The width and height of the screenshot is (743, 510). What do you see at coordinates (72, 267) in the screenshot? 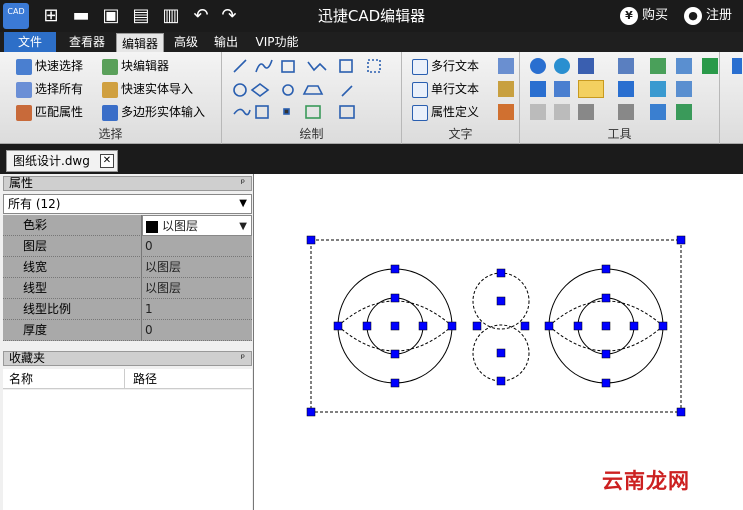
I see `property-name: 线宽` at bounding box center [72, 267].